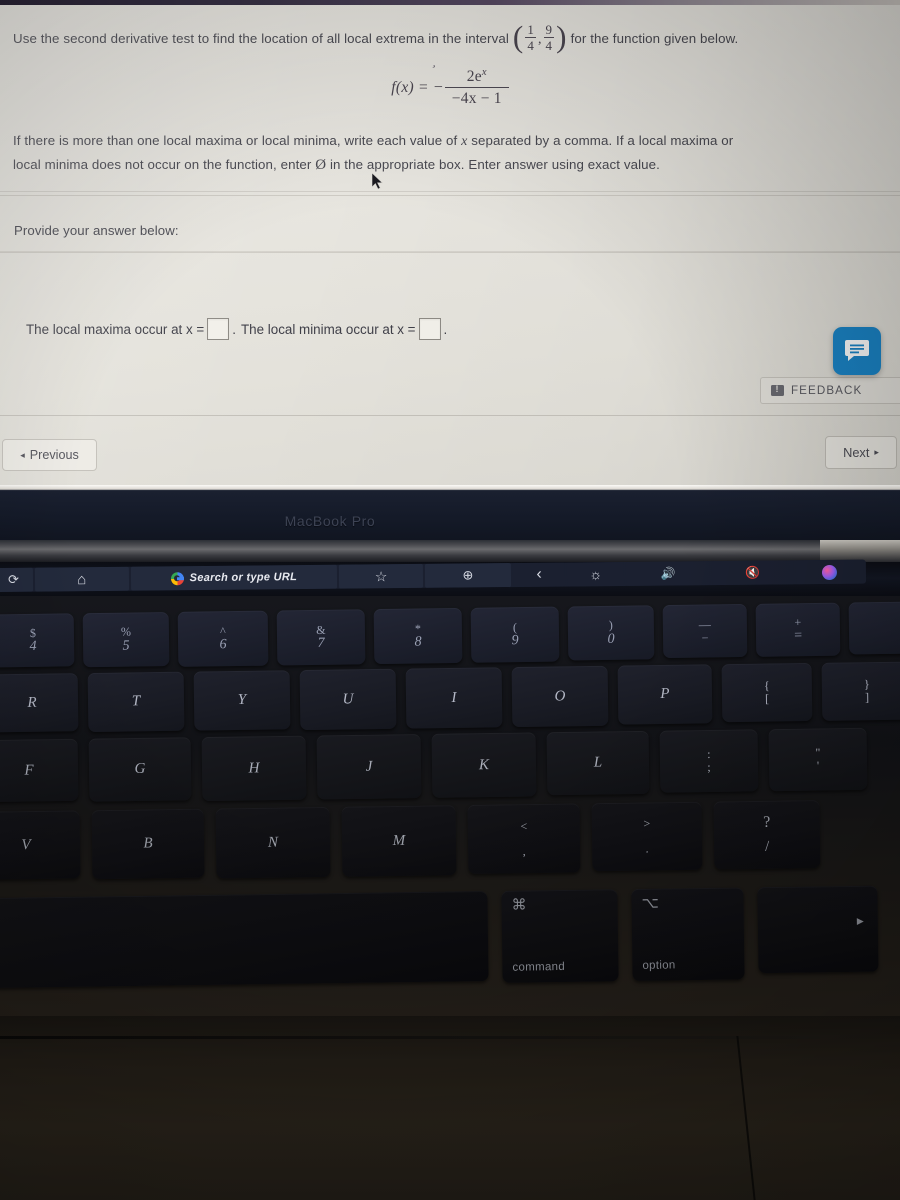 The width and height of the screenshot is (900, 1200). I want to click on interval-left-fraction: 1 4, so click(530, 38).